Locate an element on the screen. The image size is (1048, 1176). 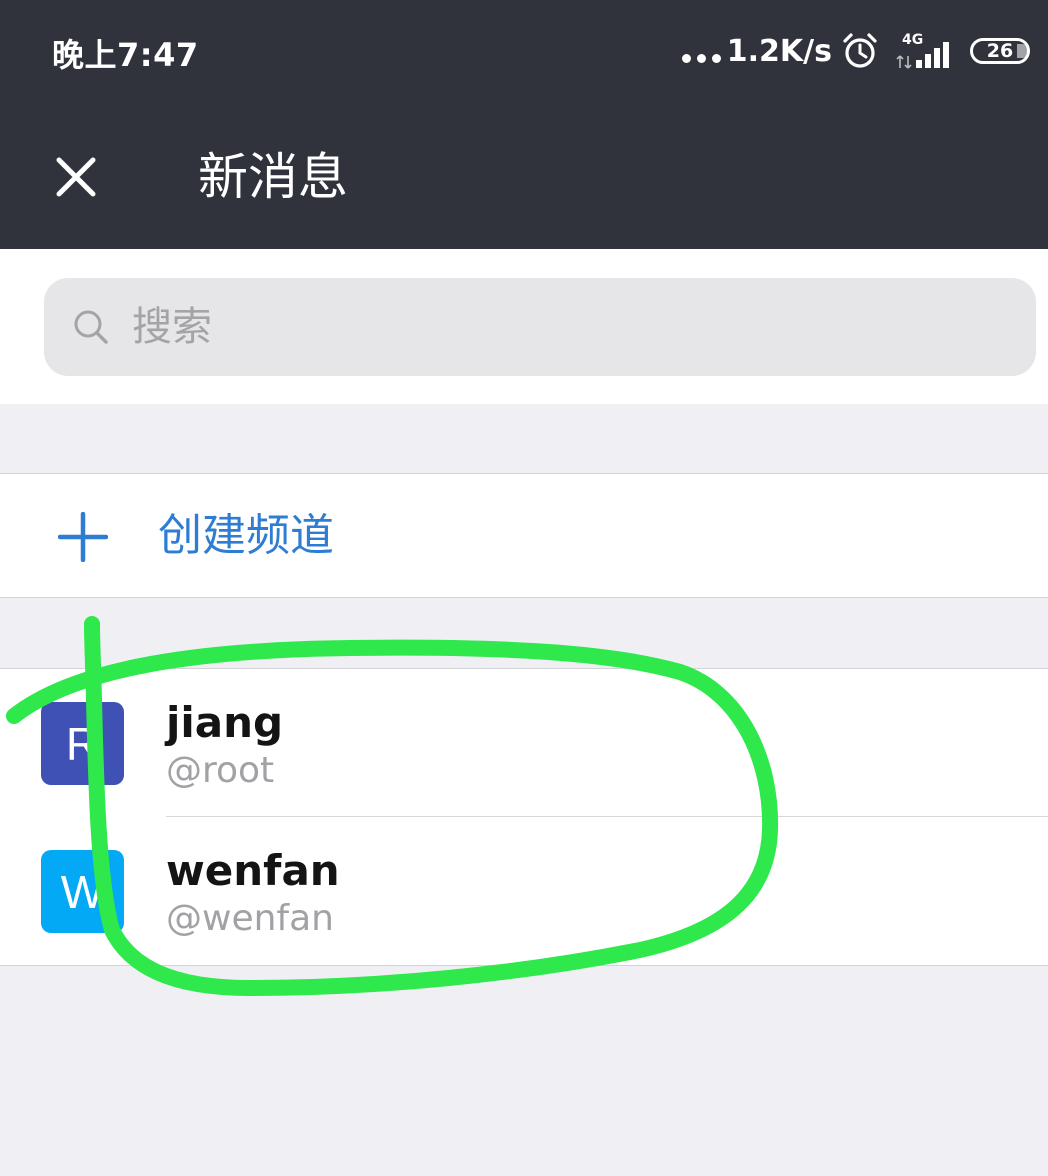
user-name: wenfan is located at coordinates (253, 870).